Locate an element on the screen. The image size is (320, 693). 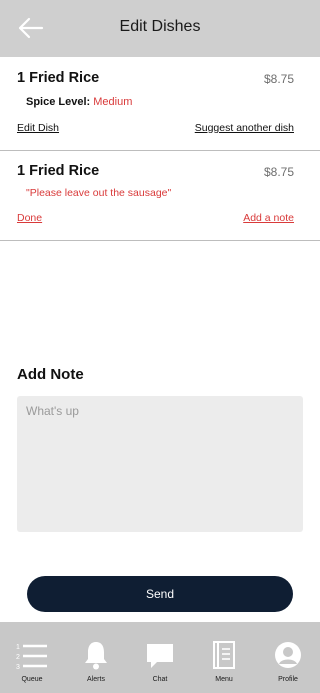
bottom-tab-bar: 1 2 3 Queue Alerts Chat Menu Profile is located at coordinates (160, 657).